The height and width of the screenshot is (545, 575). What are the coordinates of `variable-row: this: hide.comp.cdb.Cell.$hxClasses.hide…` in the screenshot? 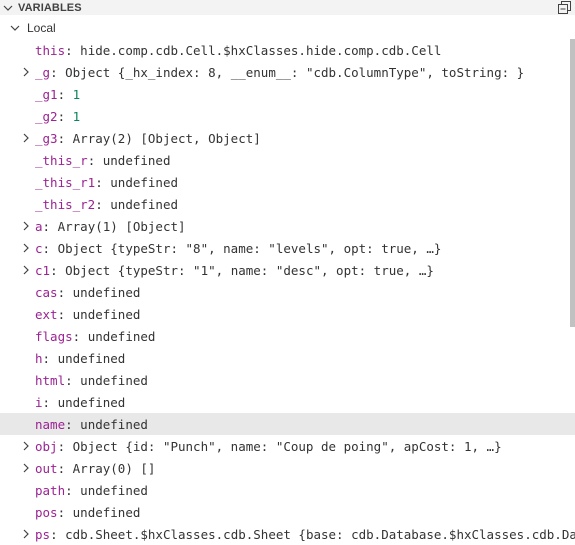 It's located at (287, 50).